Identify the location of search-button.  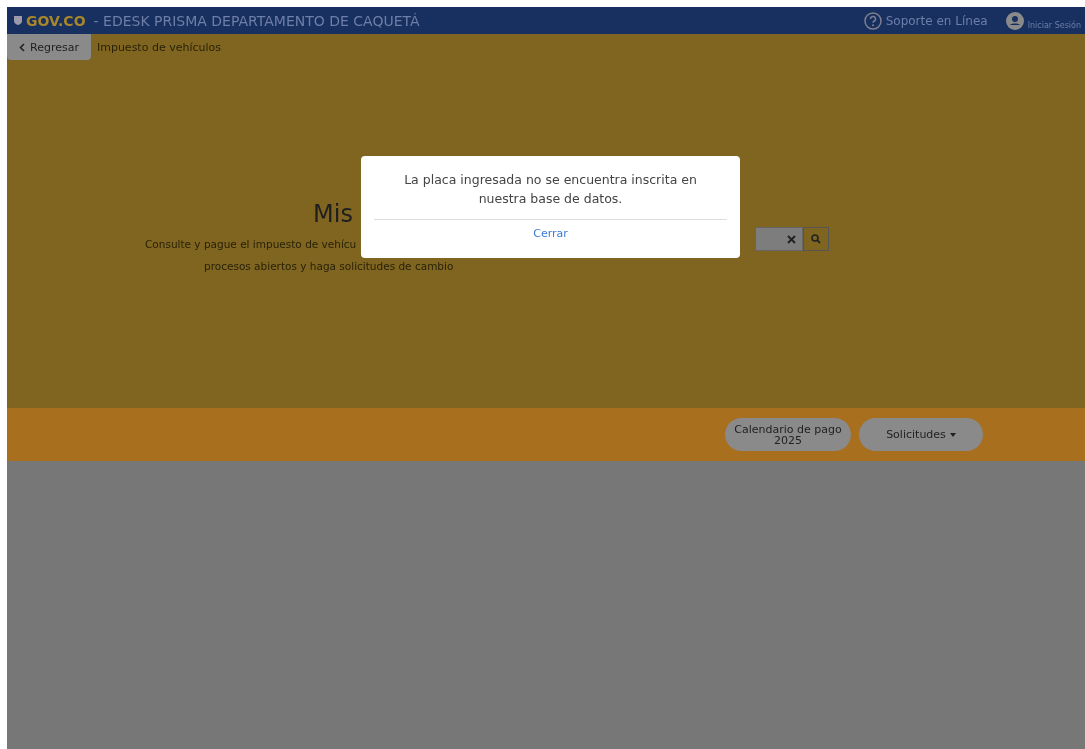
(816, 239).